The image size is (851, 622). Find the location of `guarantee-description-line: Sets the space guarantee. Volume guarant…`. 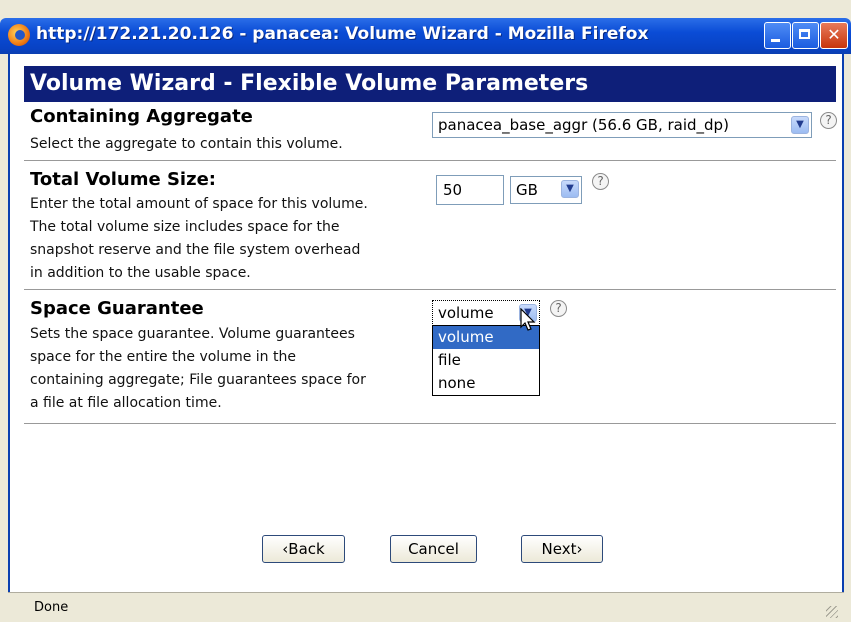

guarantee-description-line: Sets the space guarantee. Volume guarant… is located at coordinates (192, 334).